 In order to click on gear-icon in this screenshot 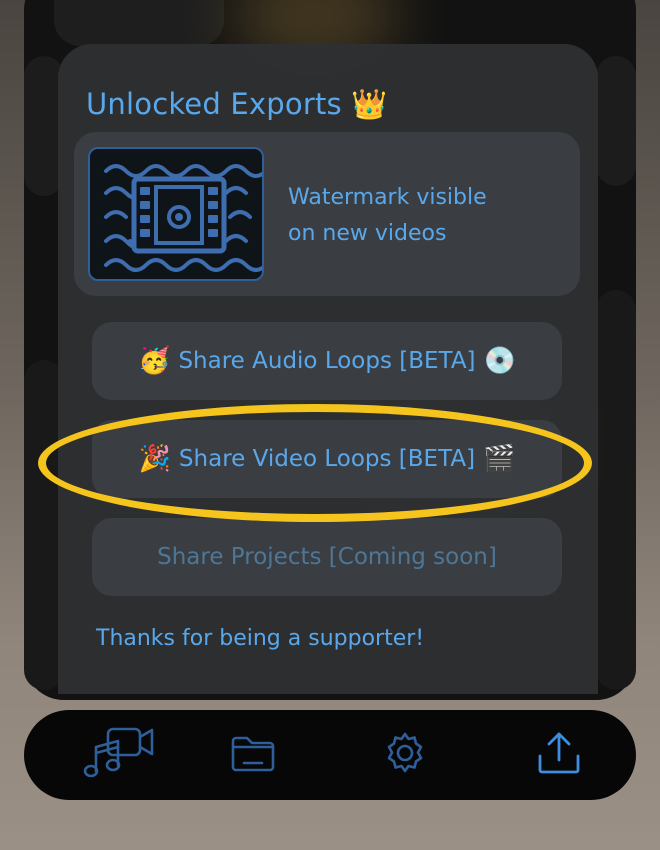, I will do `click(405, 755)`.